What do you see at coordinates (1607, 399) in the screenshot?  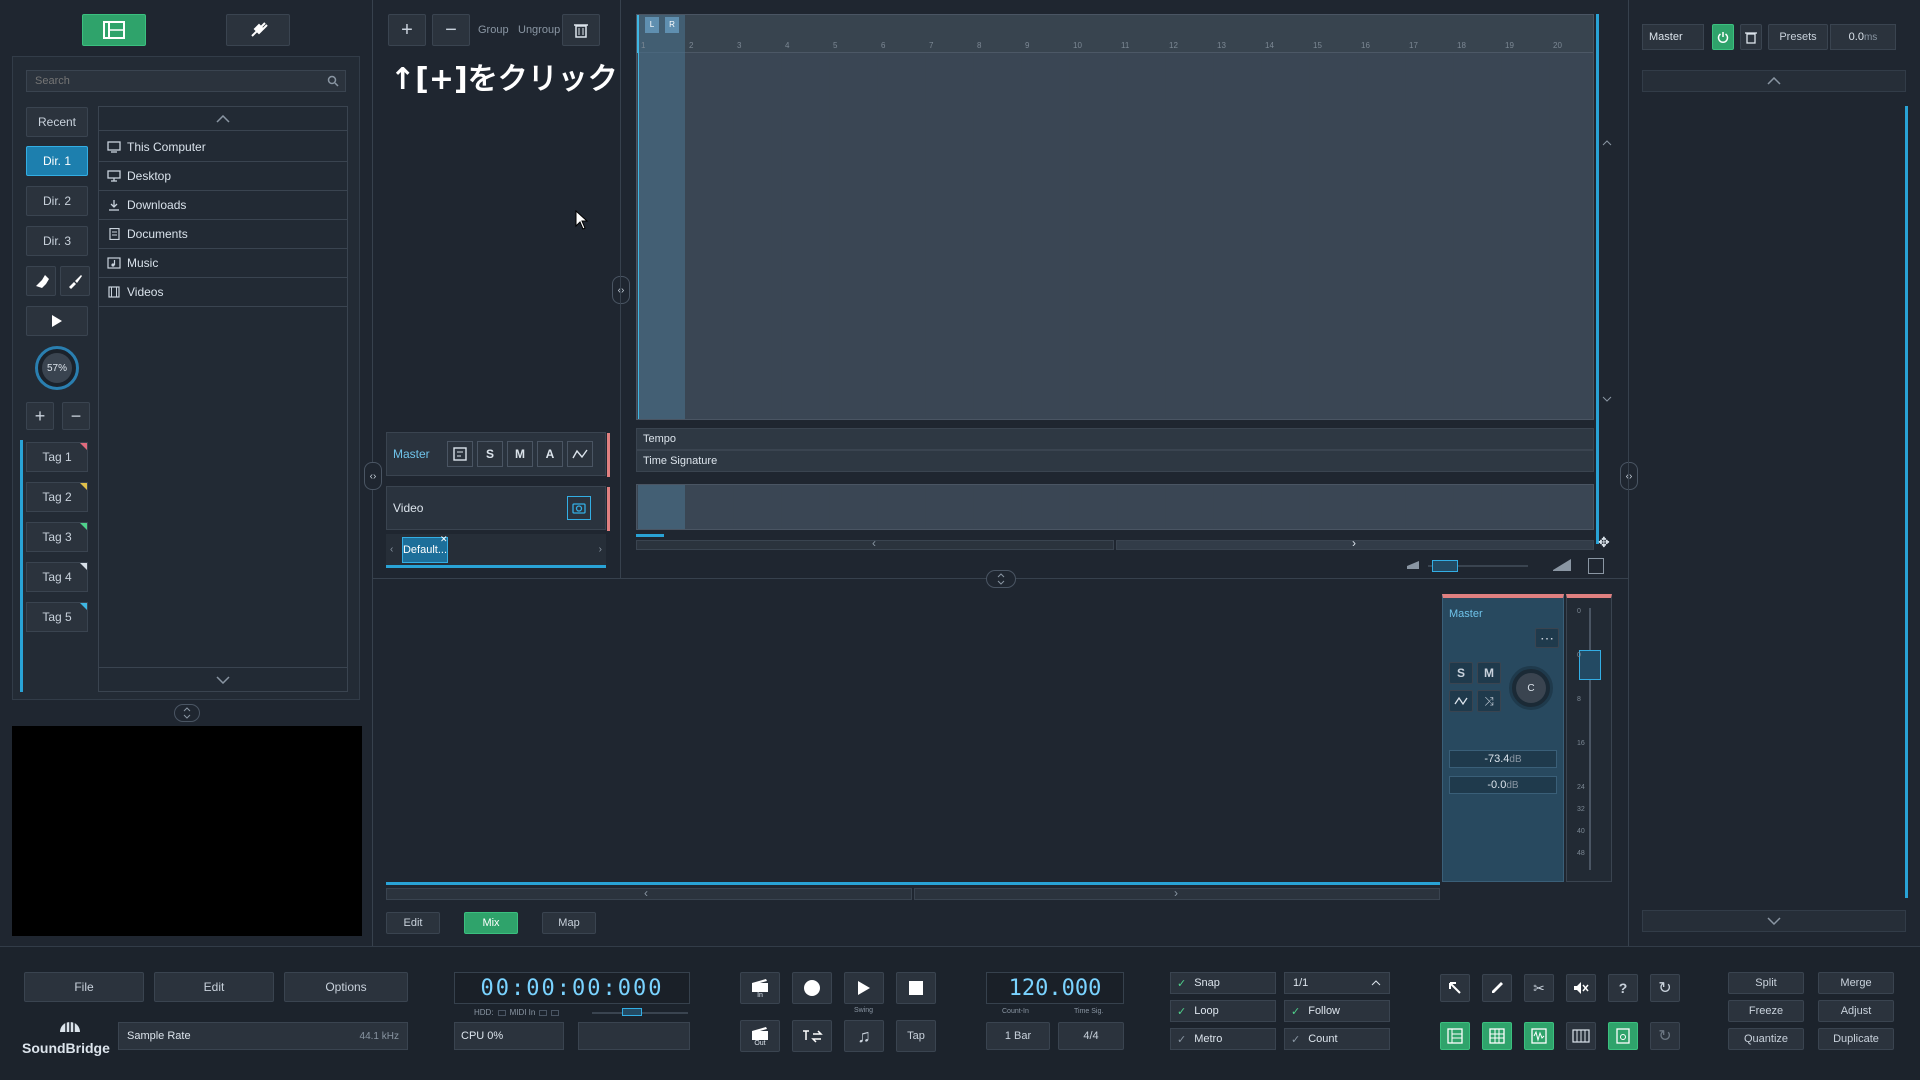 I see `chevron-down-icon` at bounding box center [1607, 399].